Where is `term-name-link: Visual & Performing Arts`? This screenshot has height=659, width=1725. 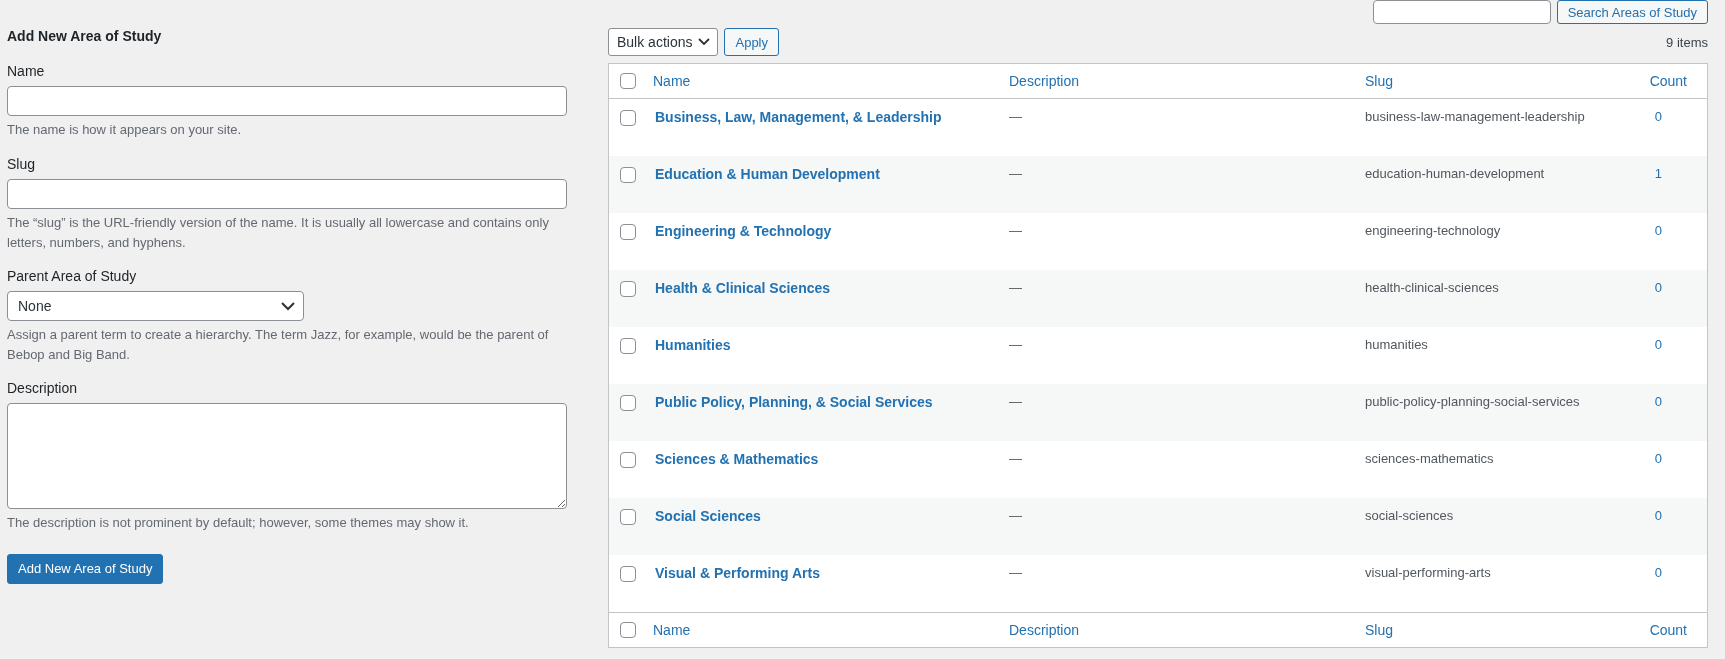
term-name-link: Visual & Performing Arts is located at coordinates (831, 573).